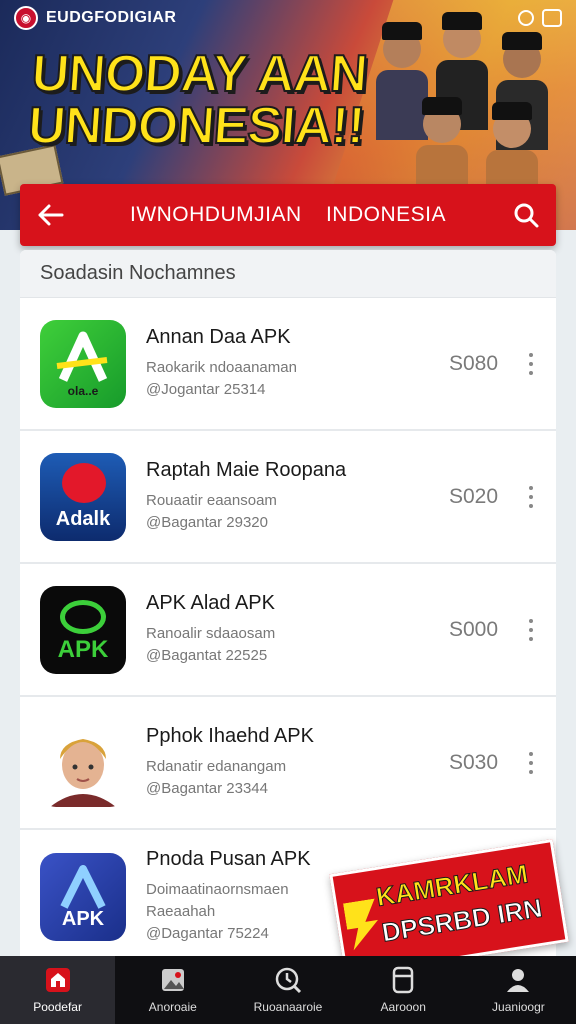 Image resolution: width=576 pixels, height=1024 pixels. What do you see at coordinates (172, 1007) in the screenshot?
I see `nav-label: Anoroaie` at bounding box center [172, 1007].